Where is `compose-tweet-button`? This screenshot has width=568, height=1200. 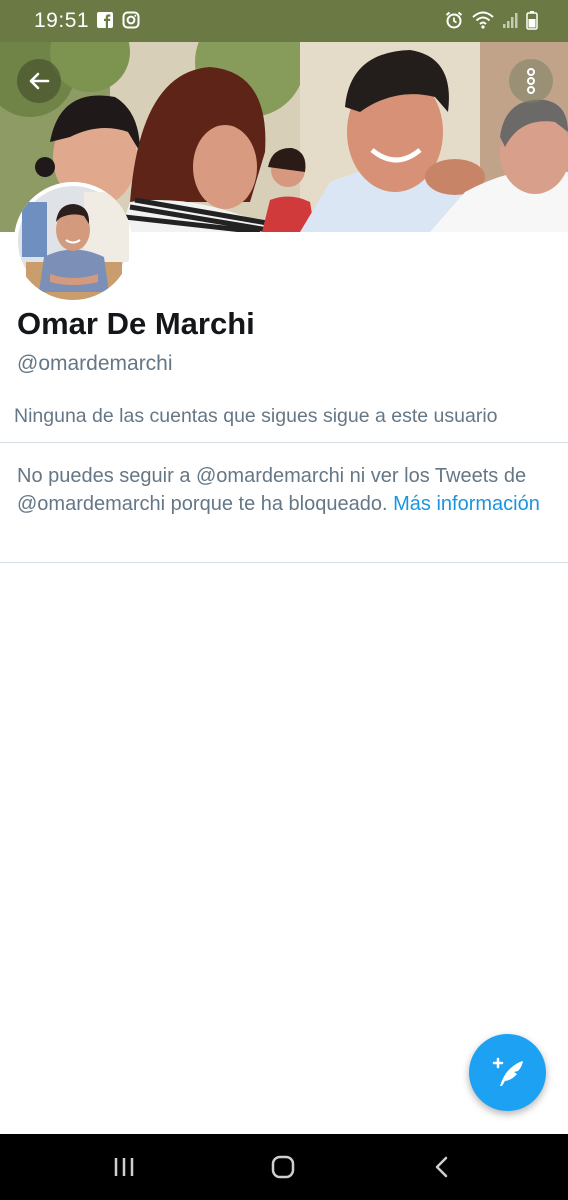 compose-tweet-button is located at coordinates (507, 1072).